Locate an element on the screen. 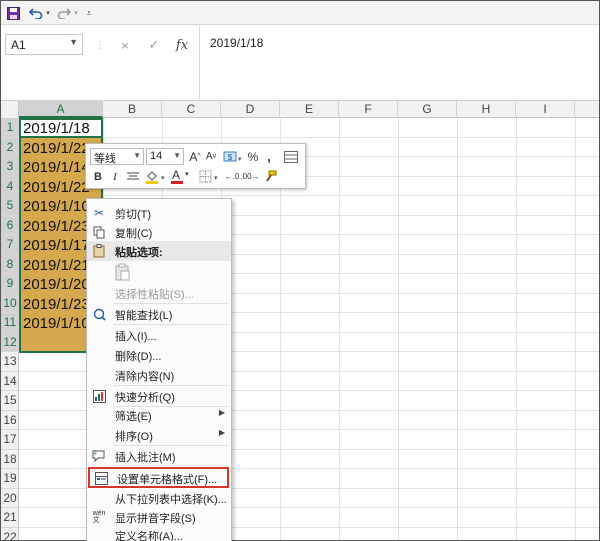 The image size is (600, 541). column-header-e: E is located at coordinates (309, 109).